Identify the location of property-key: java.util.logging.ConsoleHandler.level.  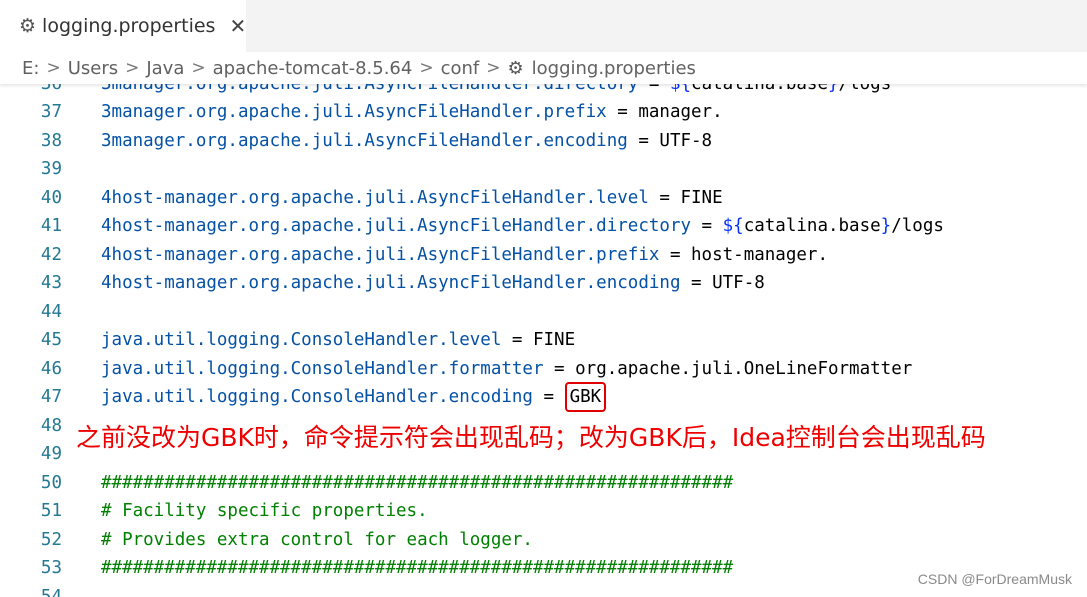
(301, 340).